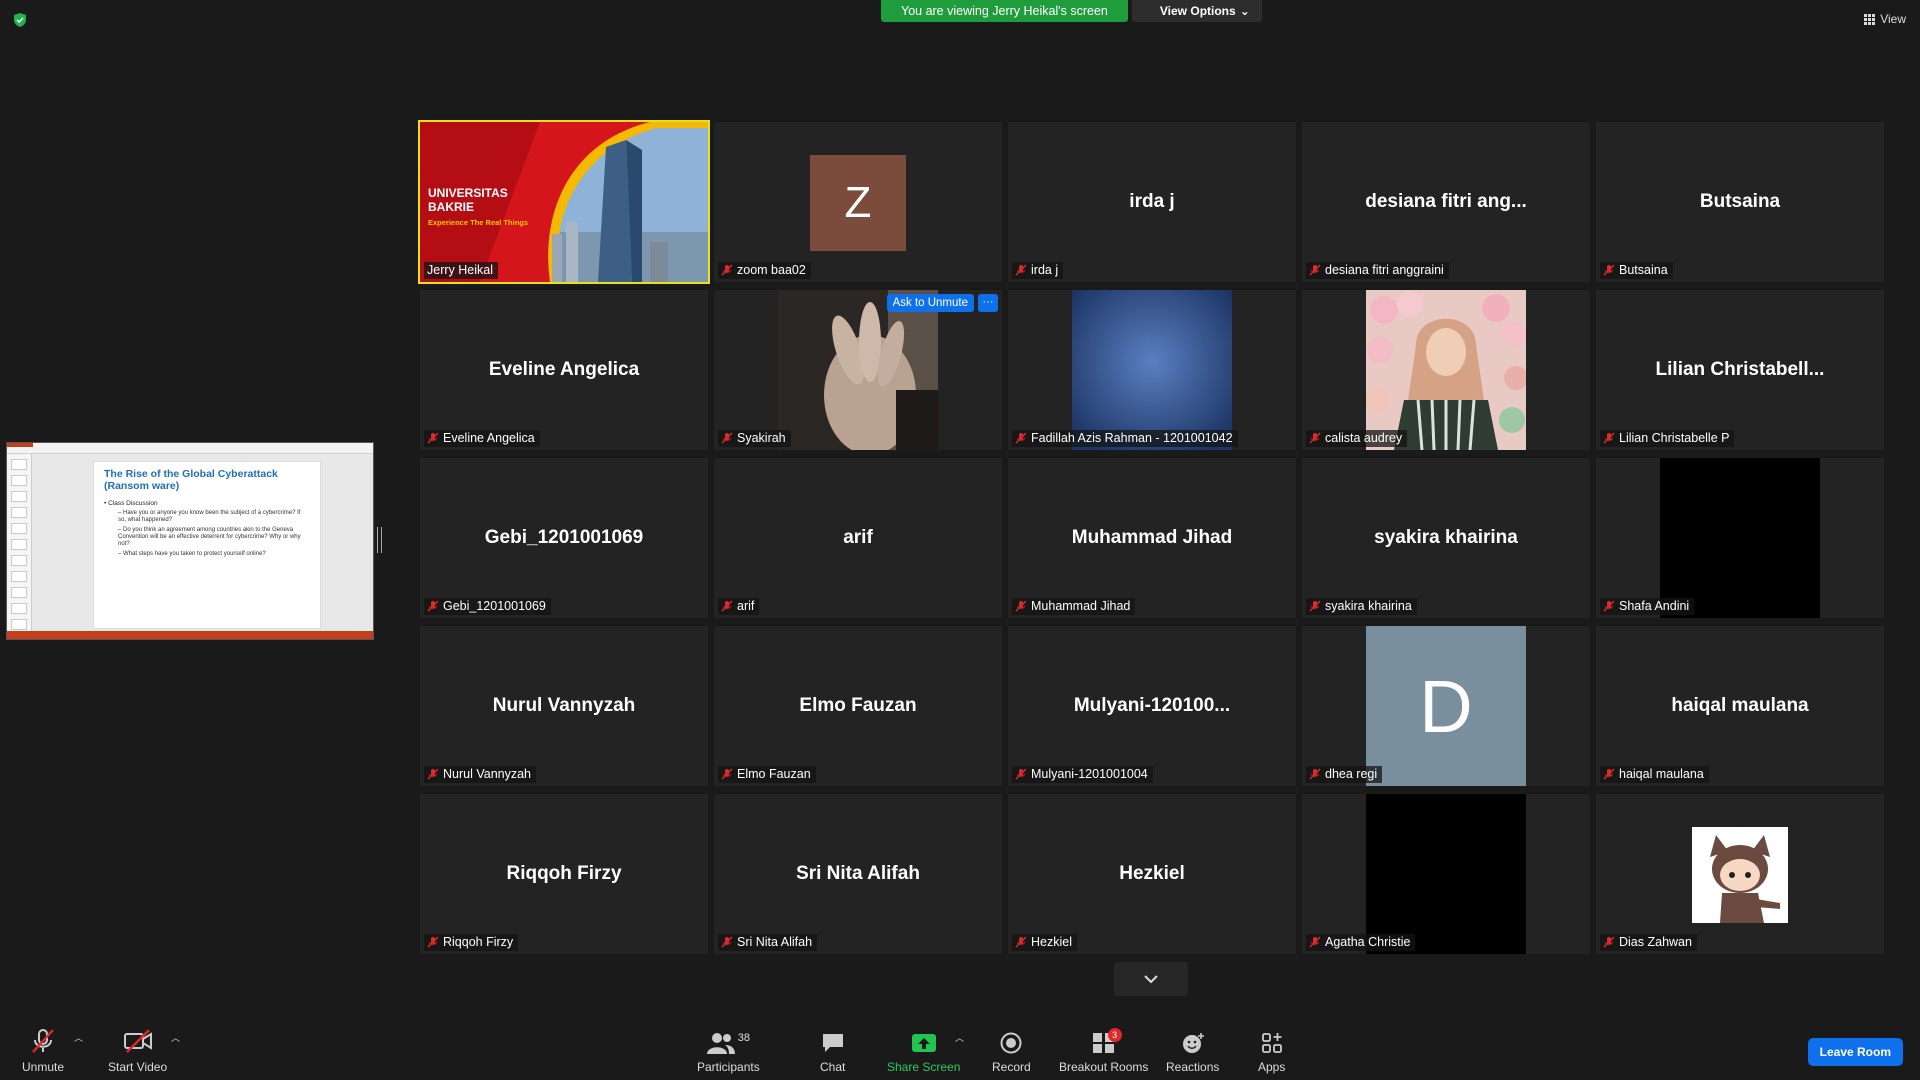 This screenshot has height=1080, width=1920. I want to click on participant-name-label: Mulyani-1201001004, so click(1082, 774).